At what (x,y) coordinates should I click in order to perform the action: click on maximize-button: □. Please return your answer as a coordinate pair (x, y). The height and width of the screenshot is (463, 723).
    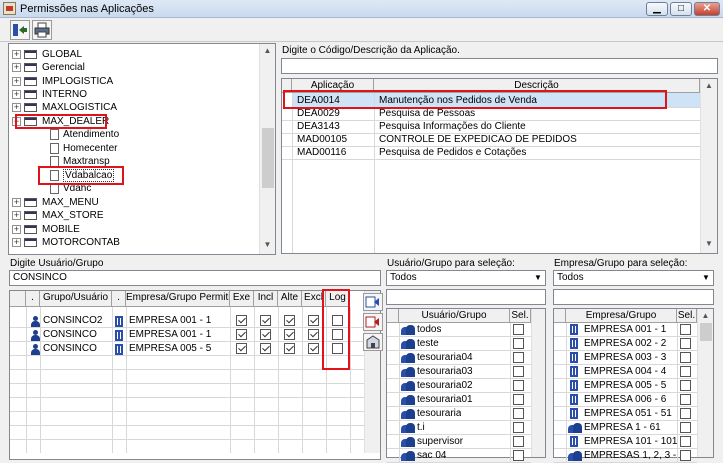
    Looking at the image, I should click on (681, 9).